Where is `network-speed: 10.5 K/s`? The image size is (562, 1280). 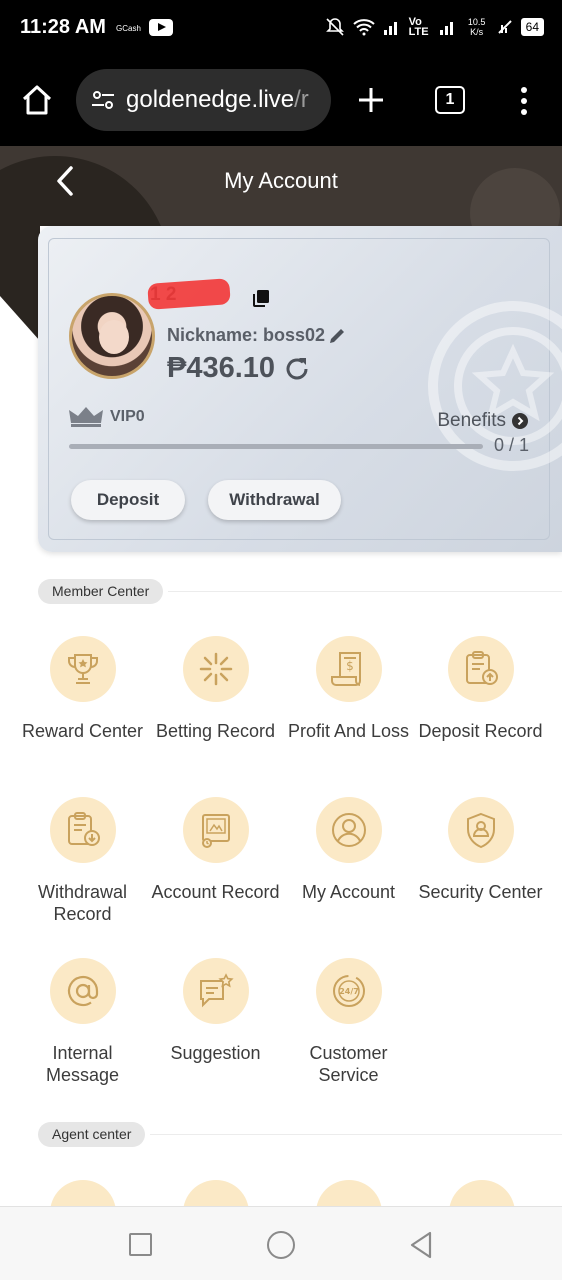
network-speed: 10.5 K/s is located at coordinates (476, 27).